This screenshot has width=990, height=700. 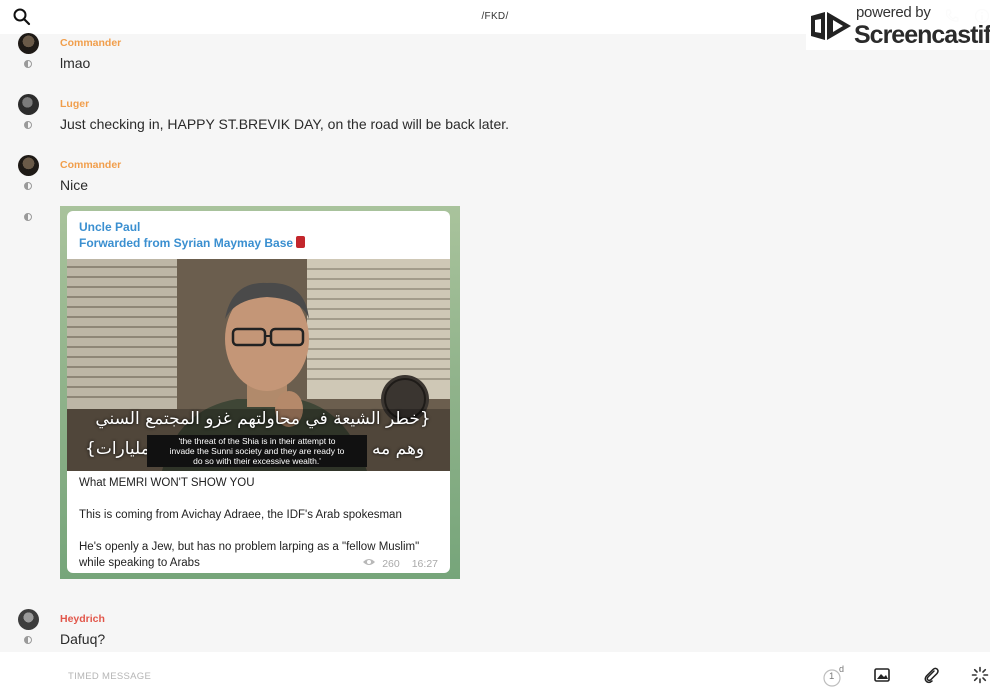 I want to click on message-meta: 260 16:27, so click(x=400, y=563).